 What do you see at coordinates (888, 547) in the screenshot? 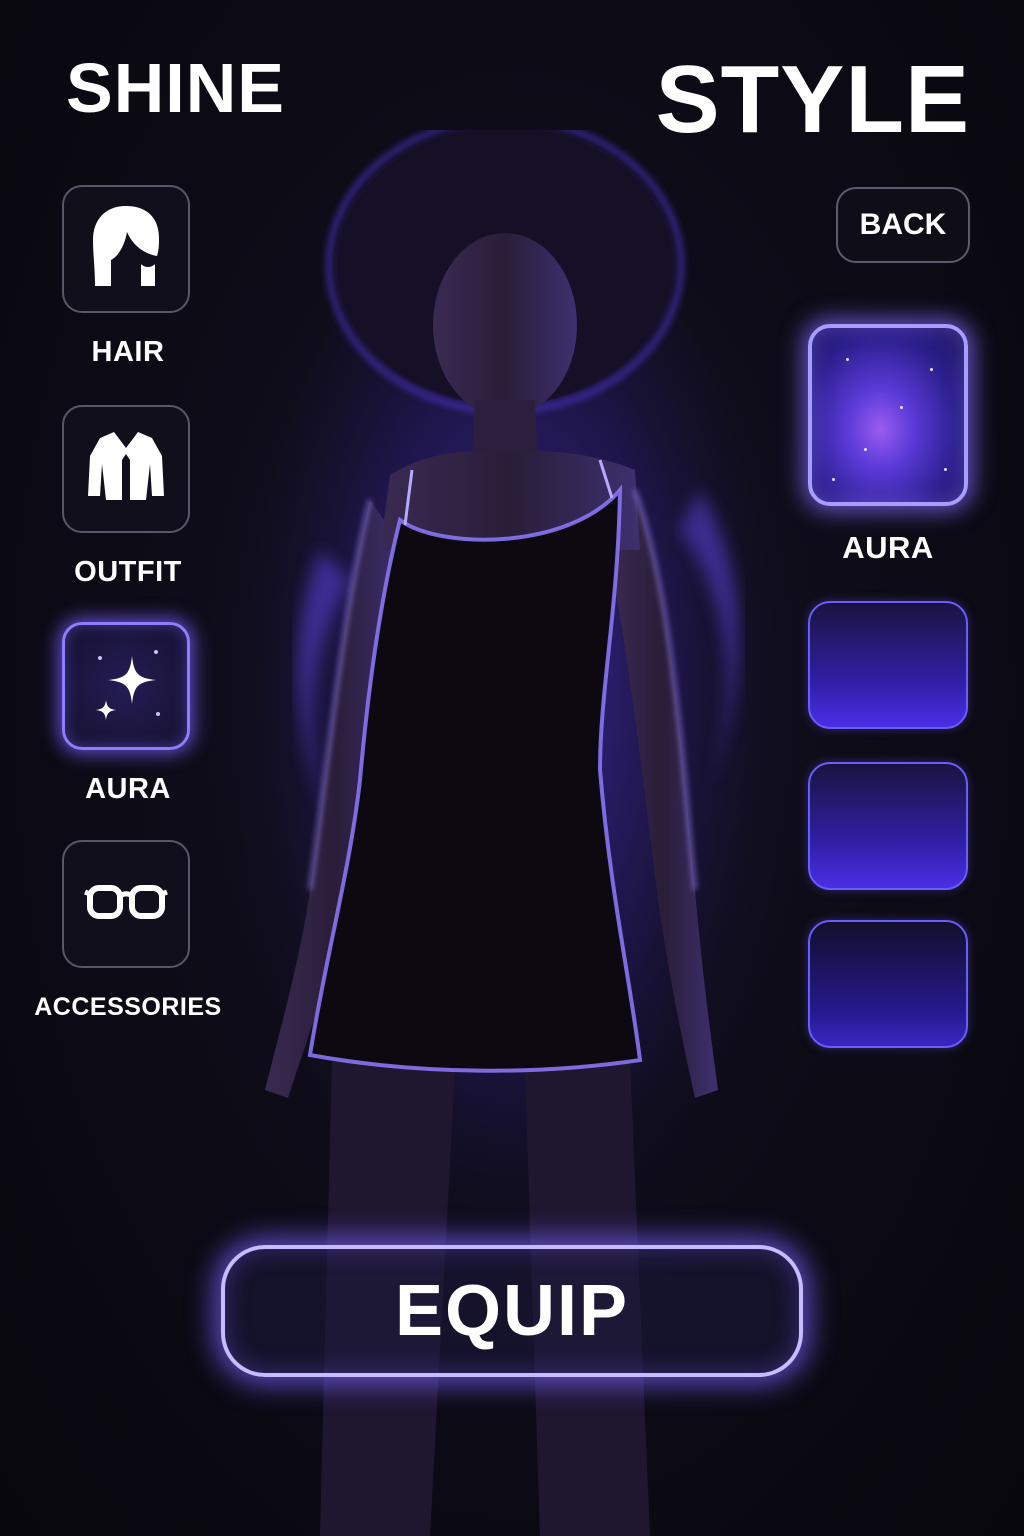
I see `selected-aura-label: AURA` at bounding box center [888, 547].